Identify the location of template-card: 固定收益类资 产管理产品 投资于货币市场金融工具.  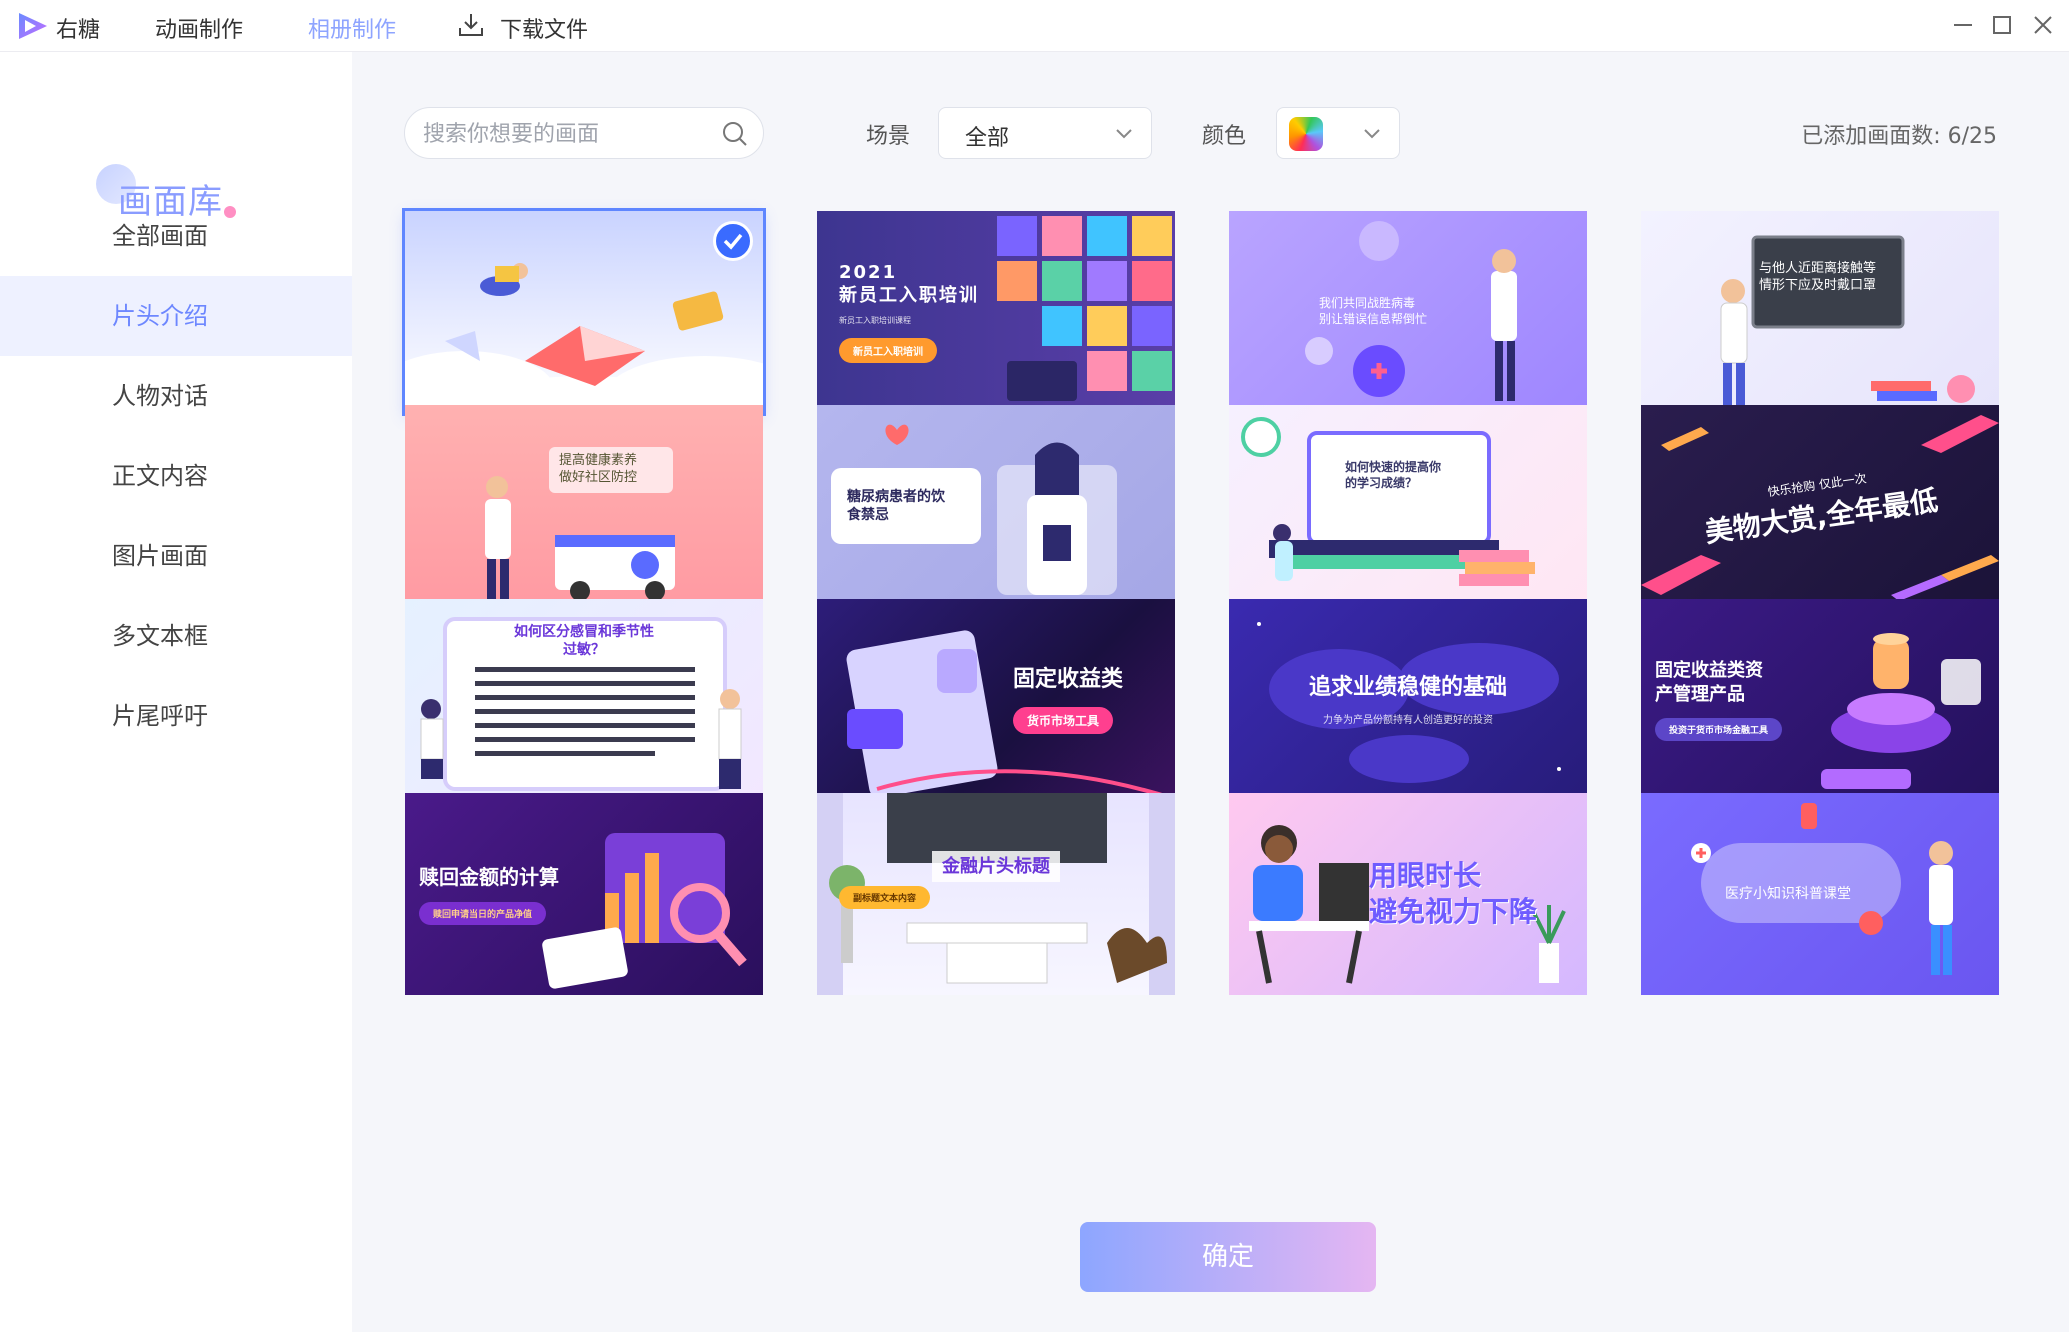
(1820, 700).